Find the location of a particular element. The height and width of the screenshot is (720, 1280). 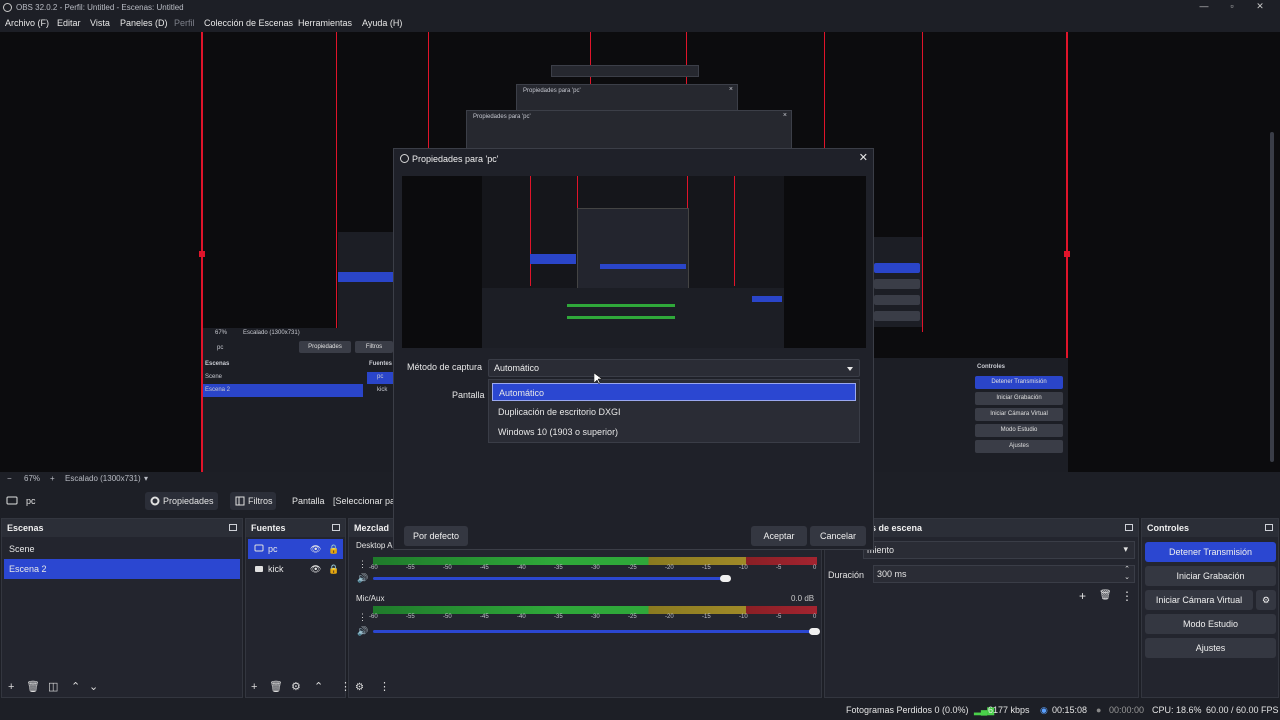

controls-header: Controles is located at coordinates (1168, 528).